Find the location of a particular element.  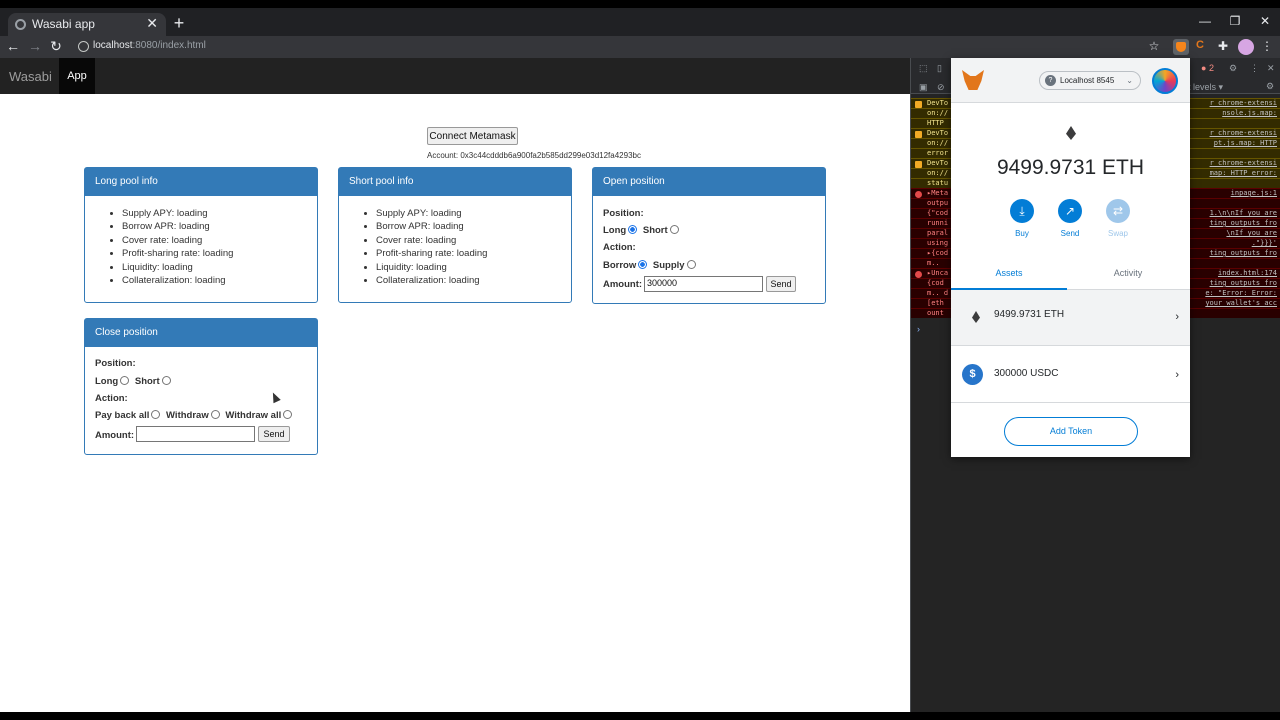

warning-icon is located at coordinates (918, 134).